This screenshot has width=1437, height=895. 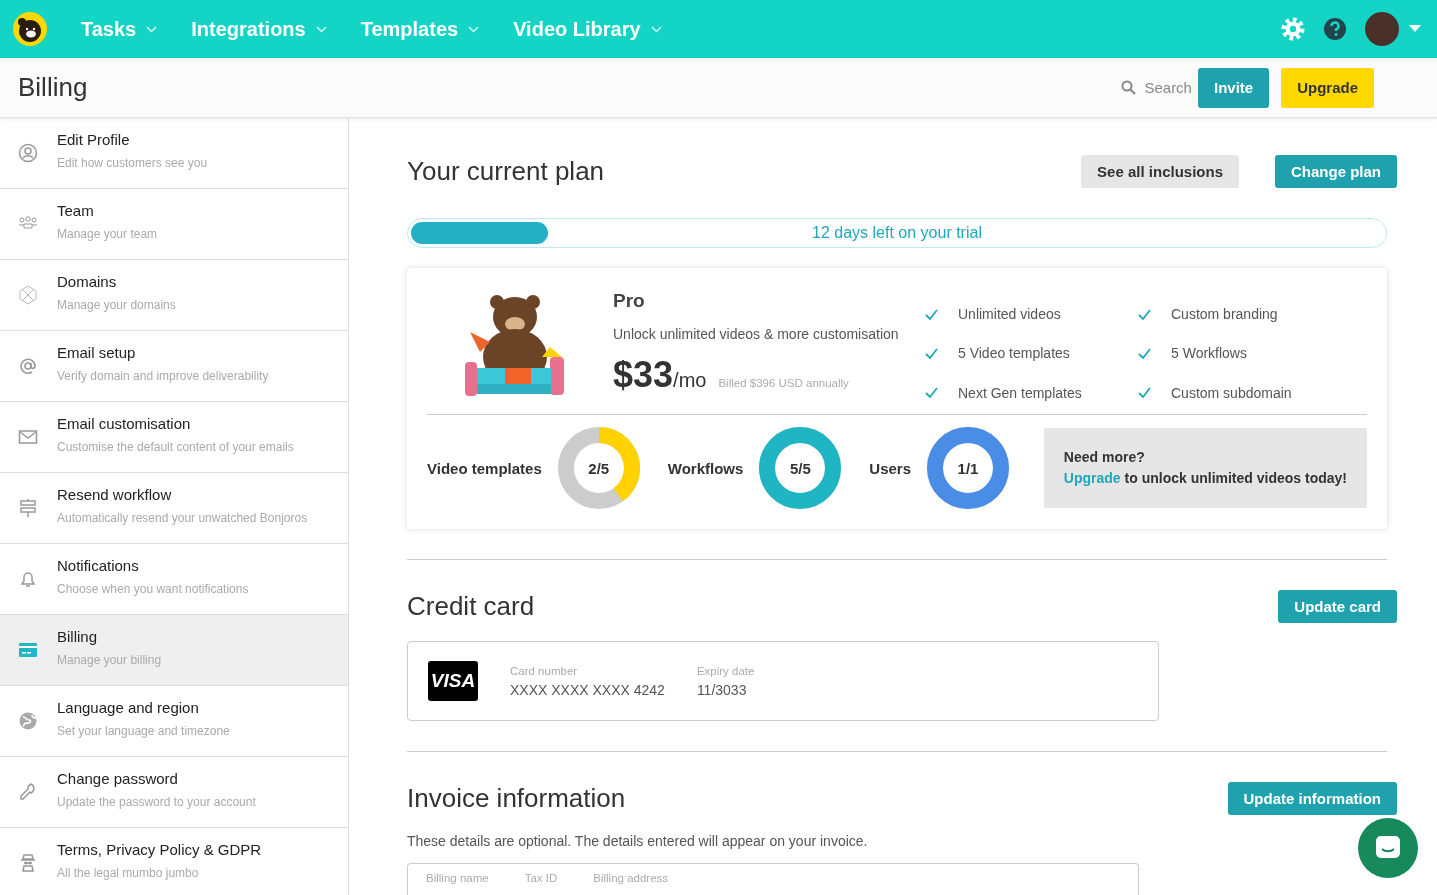 I want to click on usage-label: Workflows, so click(x=705, y=468).